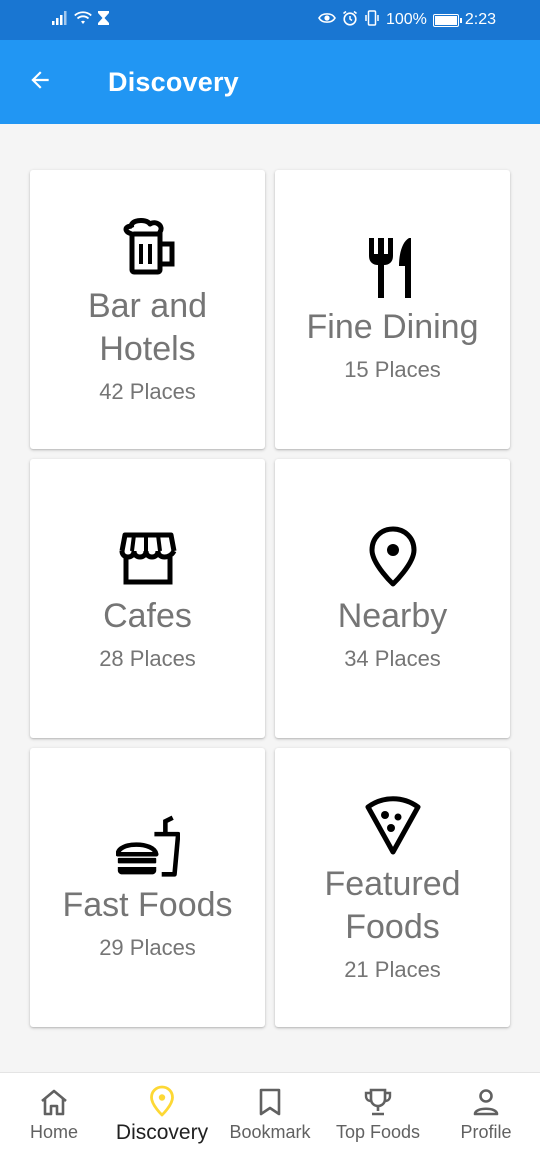 The width and height of the screenshot is (540, 1156). Describe the element at coordinates (83, 20) in the screenshot. I see `wifi-icon` at that location.